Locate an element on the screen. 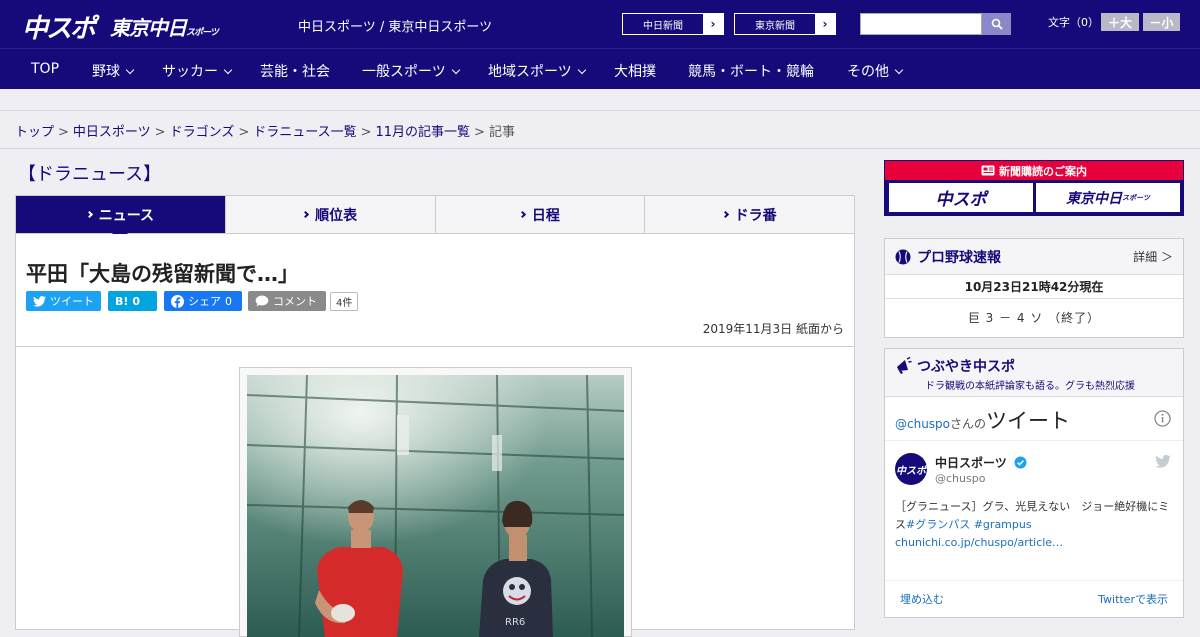 The width and height of the screenshot is (1200, 637). tab-news: ニュース is located at coordinates (121, 218).